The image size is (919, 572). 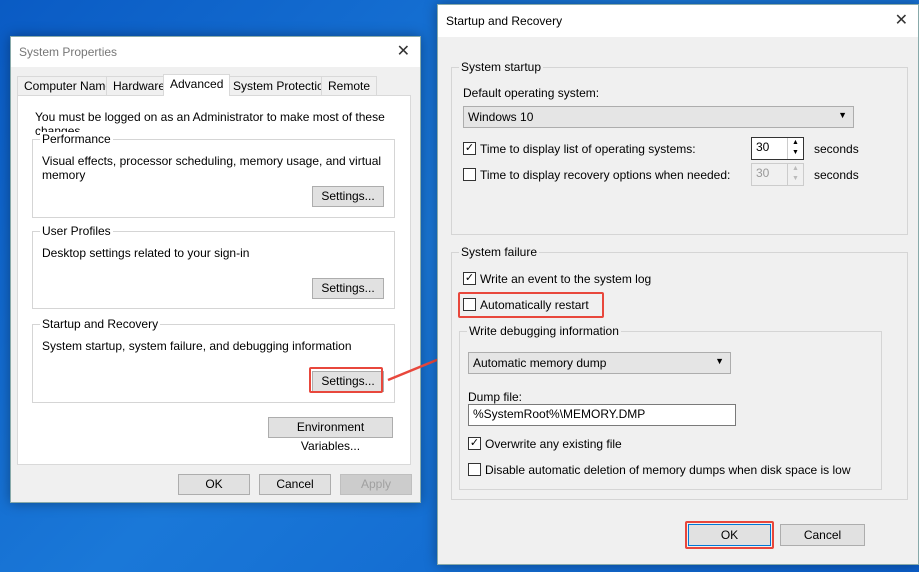 What do you see at coordinates (777, 148) in the screenshot?
I see `time-list-spinner: 30 ▲ ▼` at bounding box center [777, 148].